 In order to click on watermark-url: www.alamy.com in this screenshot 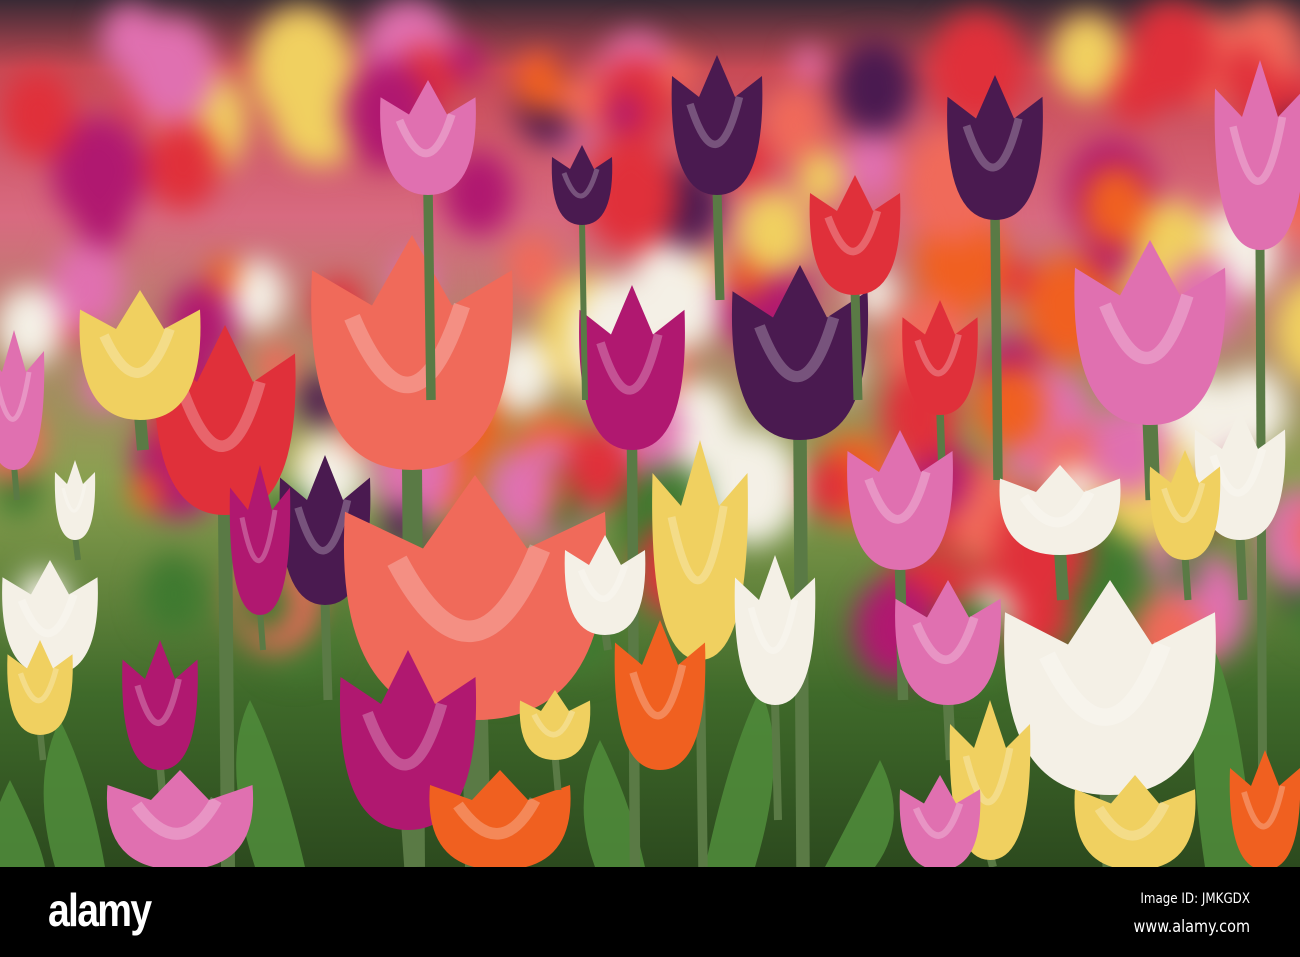, I will do `click(1191, 927)`.